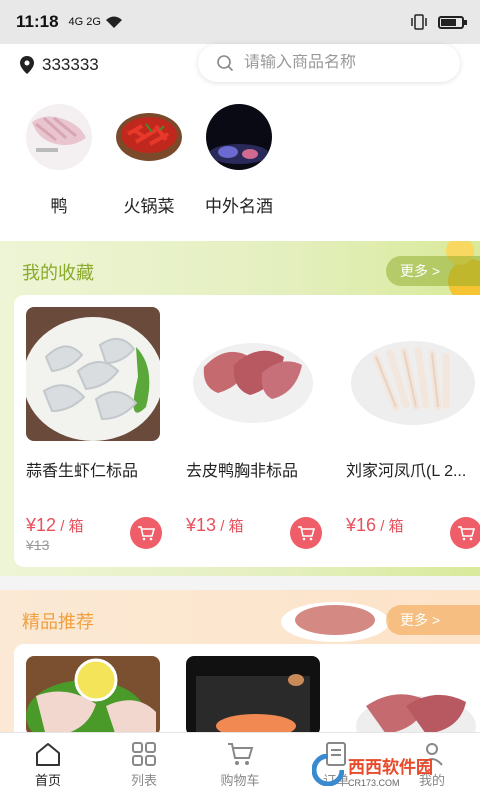  I want to click on product-old-price: ¥13, so click(38, 545).